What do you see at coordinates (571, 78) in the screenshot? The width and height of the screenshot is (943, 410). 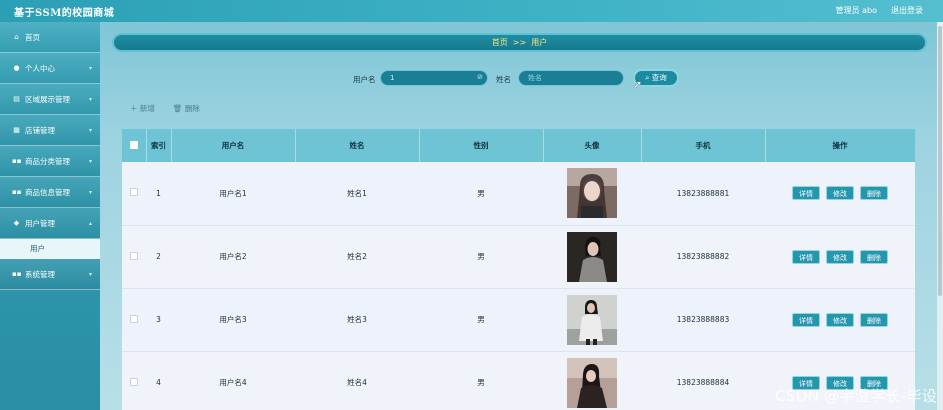 I see `name-input` at bounding box center [571, 78].